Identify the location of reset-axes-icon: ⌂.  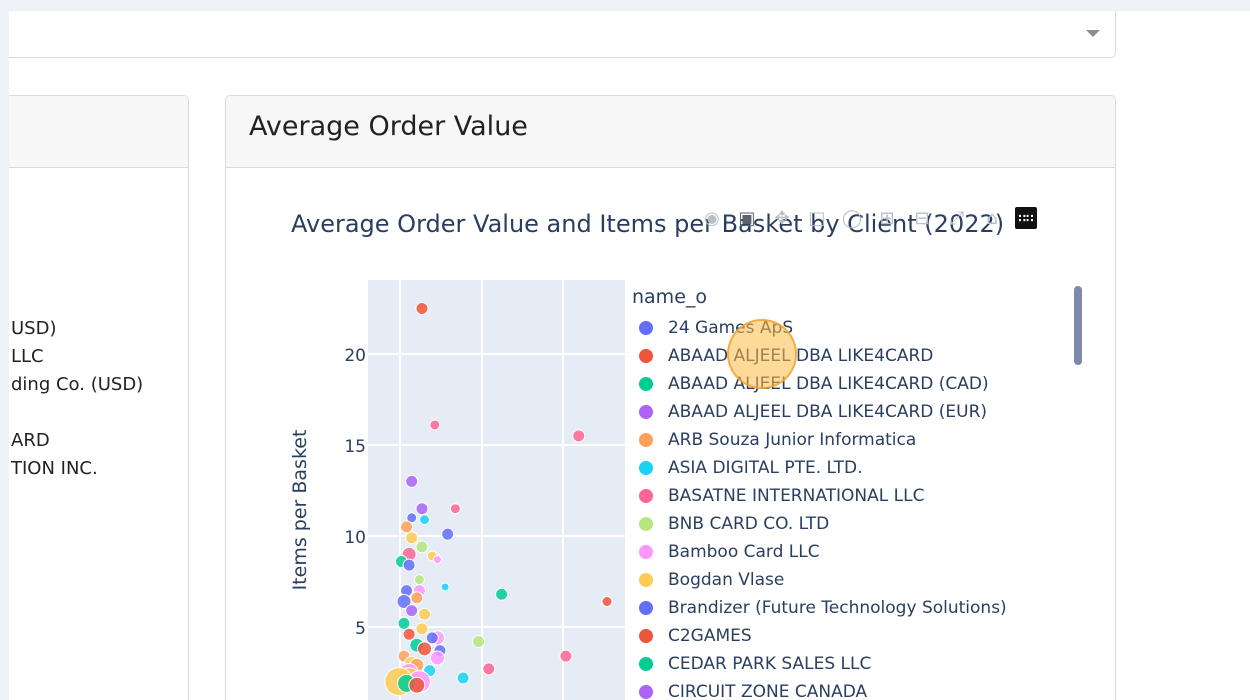
(992, 218).